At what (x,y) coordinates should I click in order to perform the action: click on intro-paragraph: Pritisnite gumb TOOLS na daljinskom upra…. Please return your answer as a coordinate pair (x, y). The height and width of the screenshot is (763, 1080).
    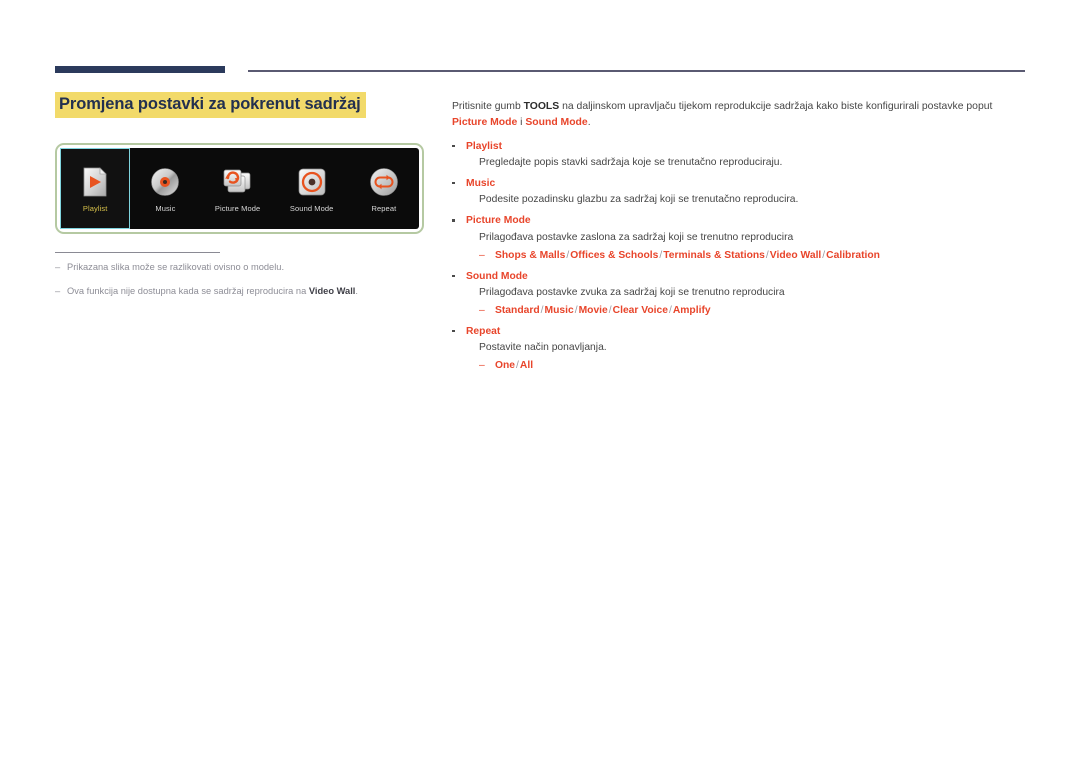
    Looking at the image, I should click on (739, 115).